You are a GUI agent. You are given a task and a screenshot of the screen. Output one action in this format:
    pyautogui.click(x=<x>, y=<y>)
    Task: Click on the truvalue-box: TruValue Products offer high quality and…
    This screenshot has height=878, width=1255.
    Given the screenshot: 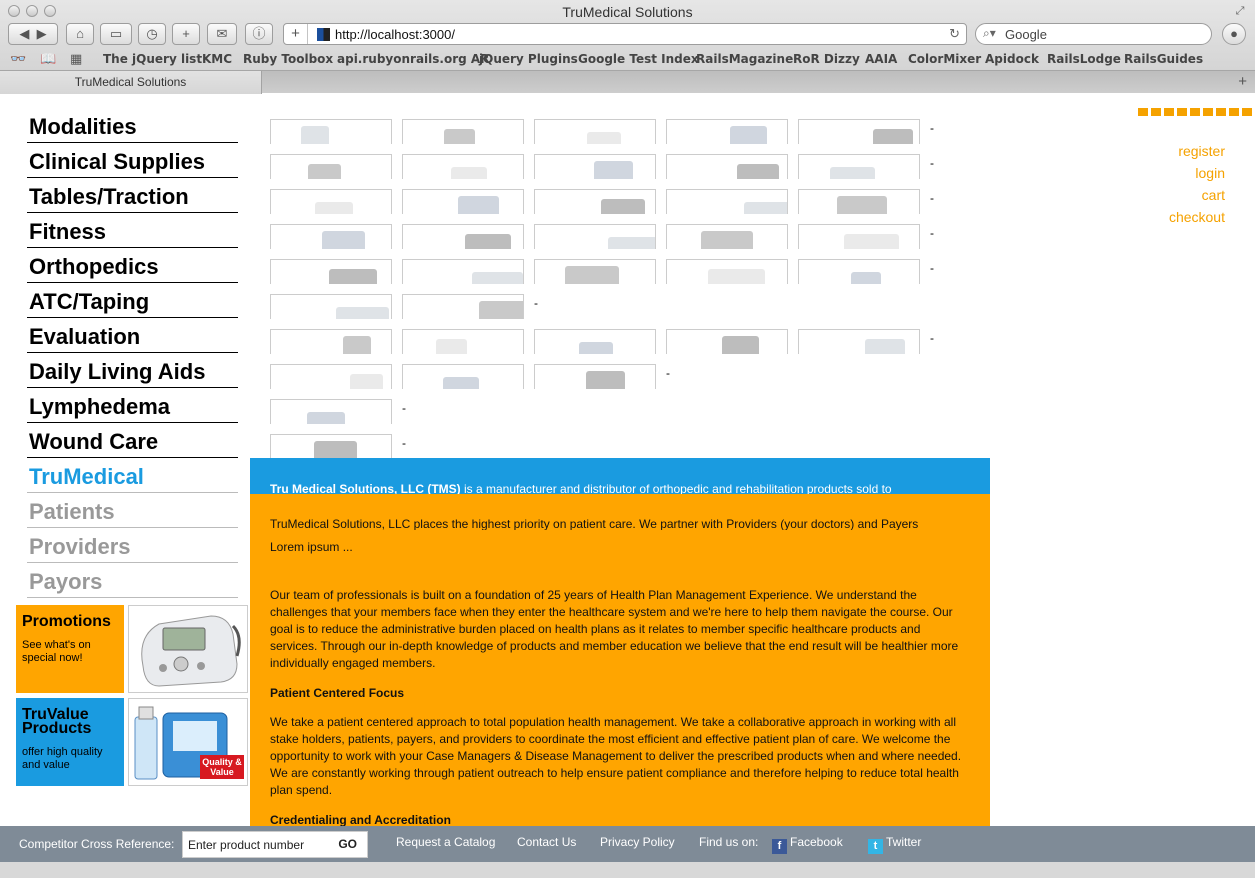 What is the action you would take?
    pyautogui.click(x=70, y=742)
    